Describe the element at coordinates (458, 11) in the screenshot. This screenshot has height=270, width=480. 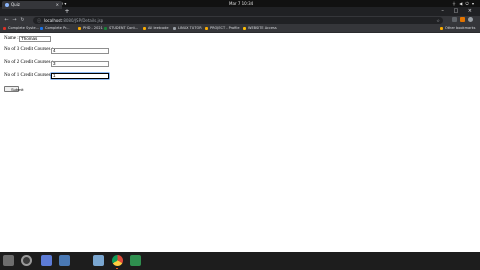
I see `window-controls: – □ ×` at that location.